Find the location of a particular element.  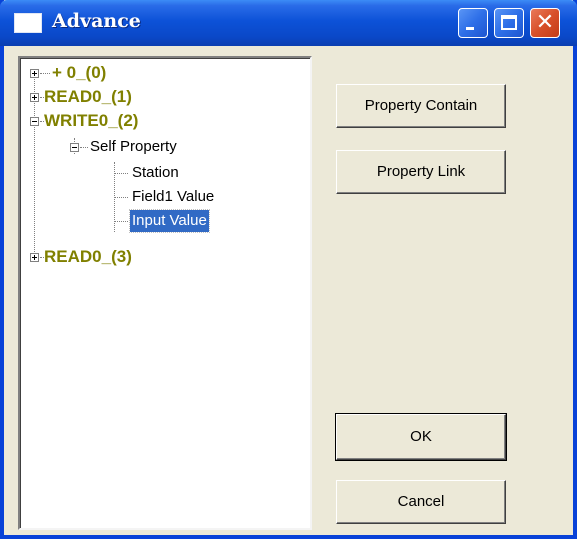

property-contain-button: Property Contain is located at coordinates (421, 106).